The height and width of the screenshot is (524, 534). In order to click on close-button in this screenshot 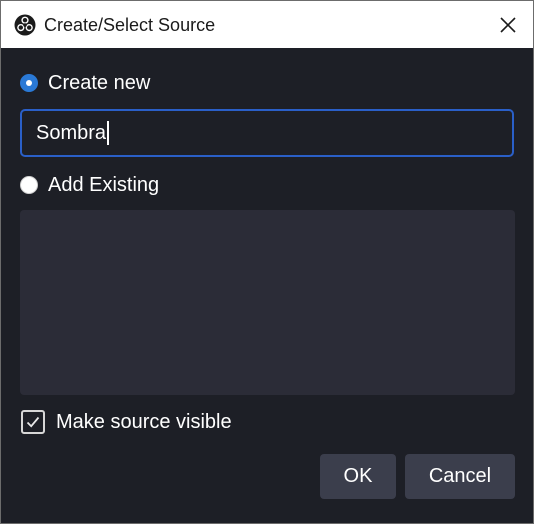, I will do `click(508, 24)`.